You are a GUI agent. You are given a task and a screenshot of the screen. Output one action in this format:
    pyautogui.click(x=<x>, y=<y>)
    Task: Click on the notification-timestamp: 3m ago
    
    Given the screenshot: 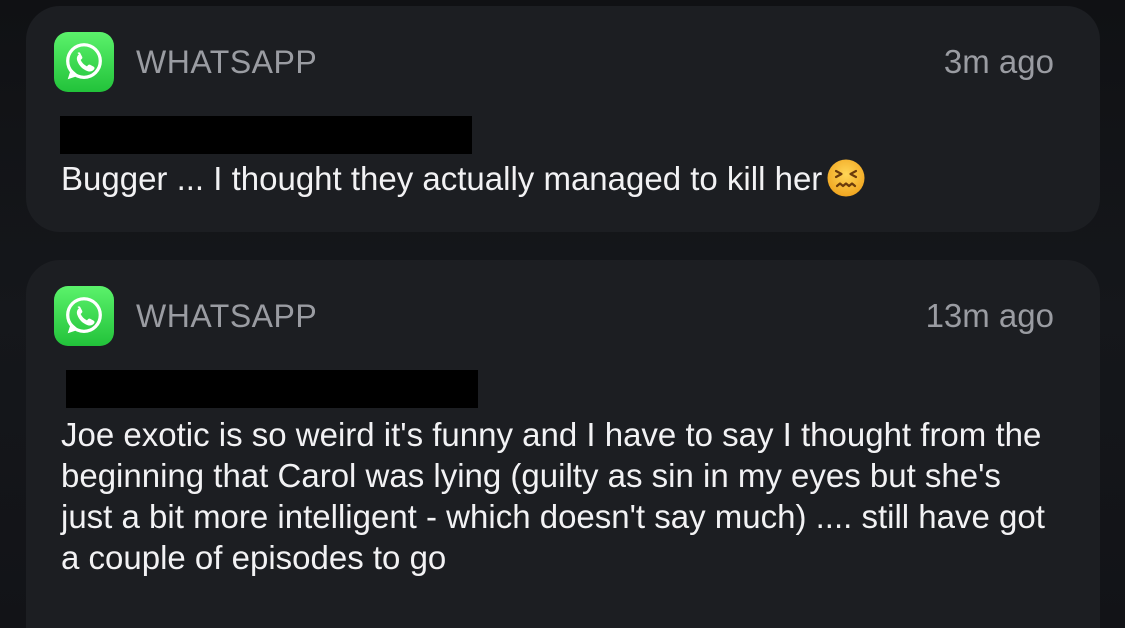 What is the action you would take?
    pyautogui.click(x=998, y=61)
    